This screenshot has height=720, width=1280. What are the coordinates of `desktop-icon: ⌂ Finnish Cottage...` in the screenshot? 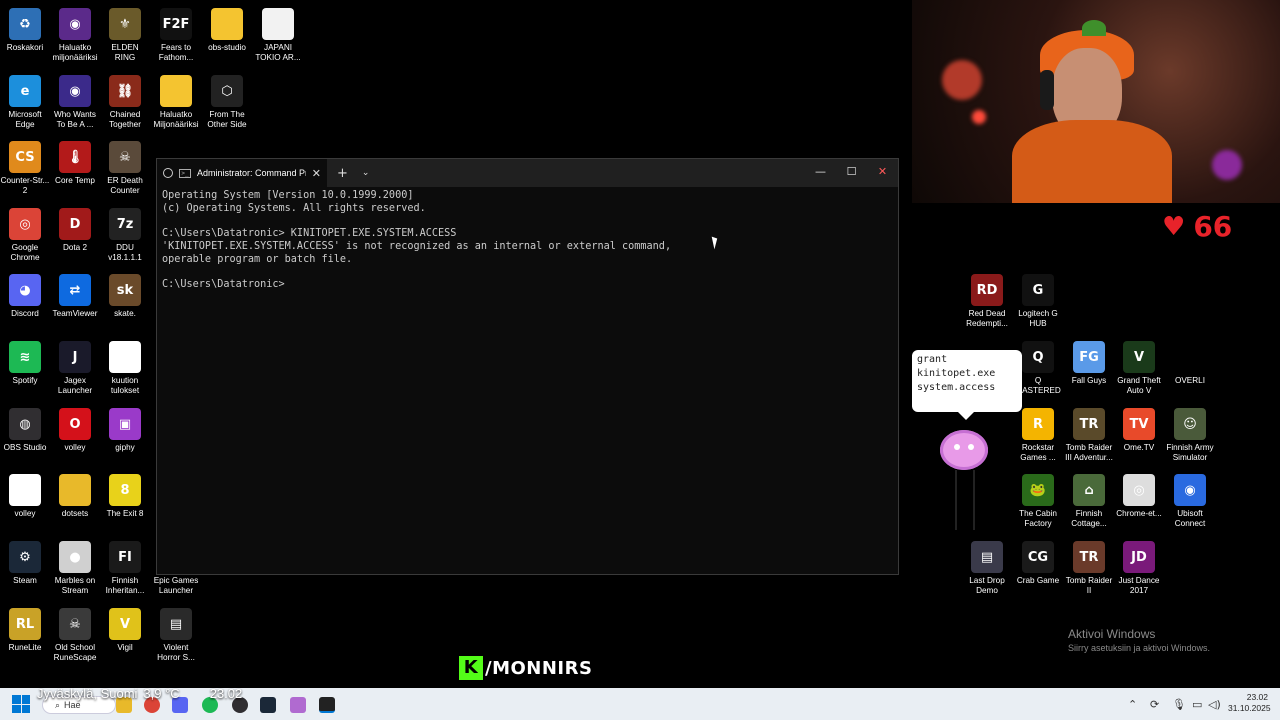 It's located at (1089, 501).